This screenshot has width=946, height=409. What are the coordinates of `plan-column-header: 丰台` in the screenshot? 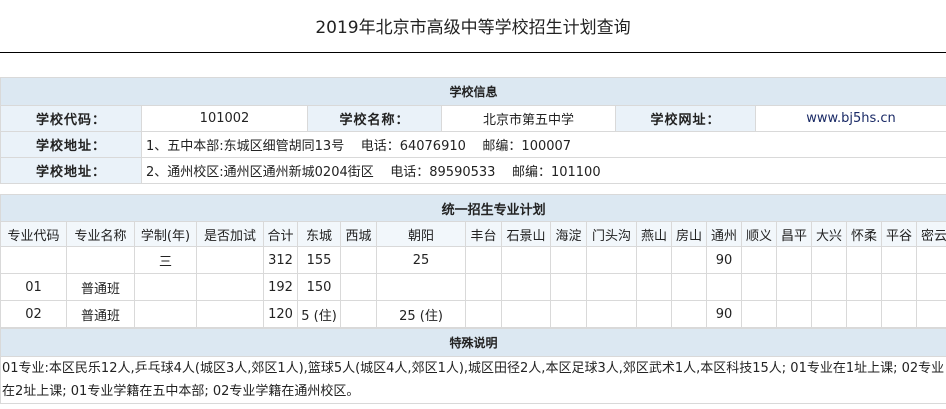 It's located at (483, 234).